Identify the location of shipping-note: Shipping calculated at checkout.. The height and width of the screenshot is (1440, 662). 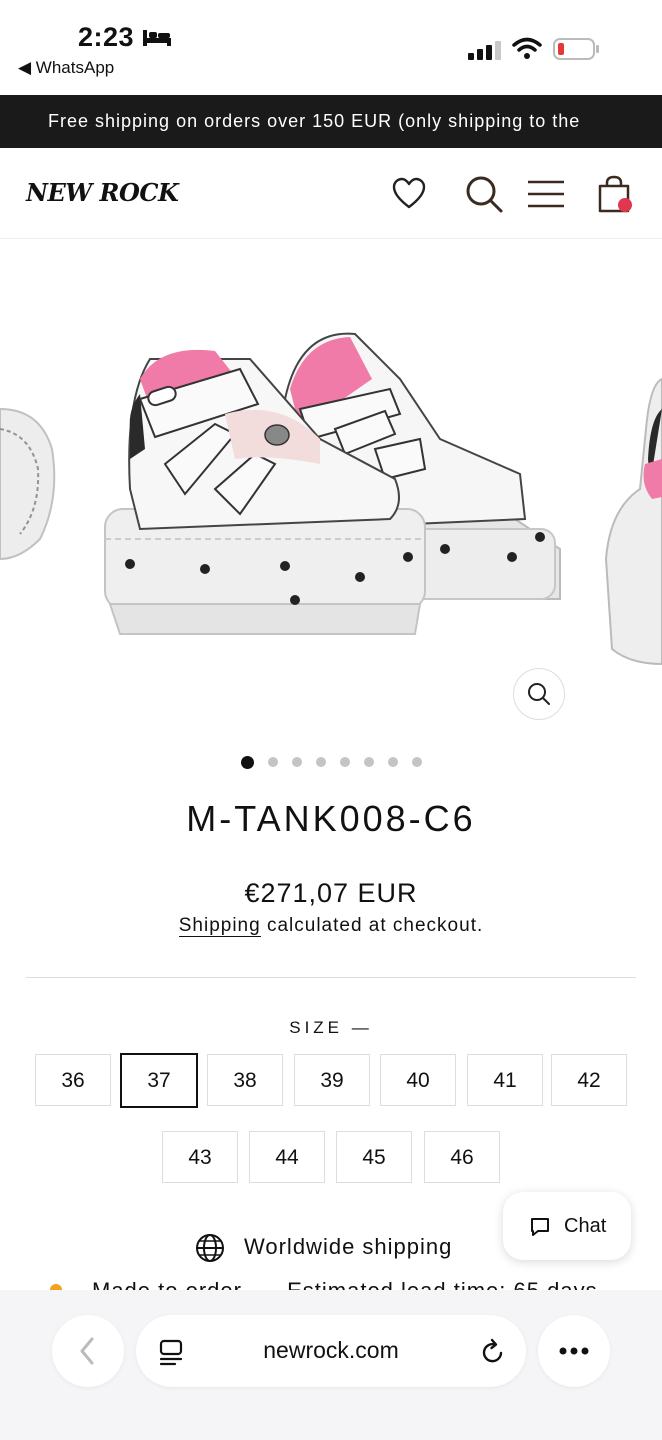
(331, 926).